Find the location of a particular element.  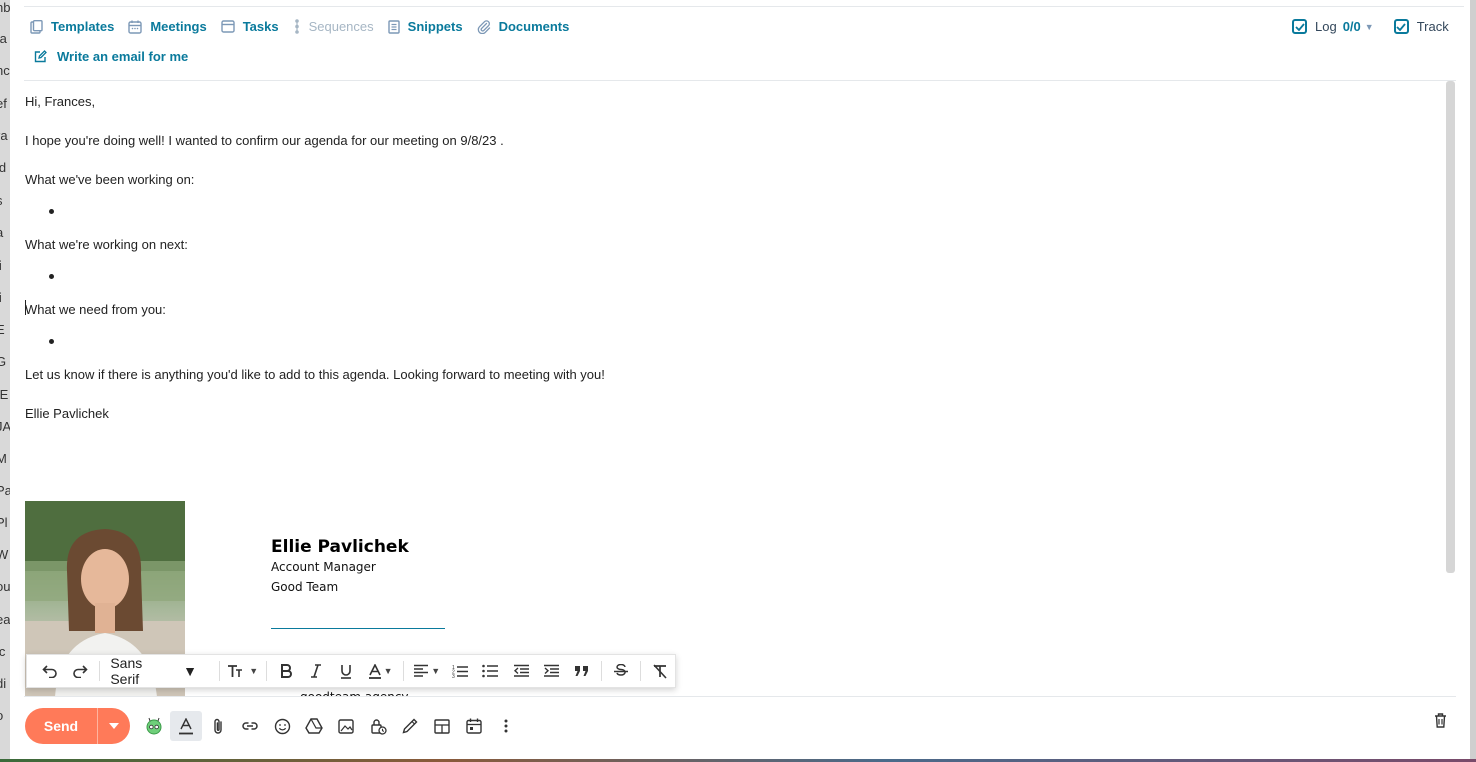

italic-button is located at coordinates (316, 671).